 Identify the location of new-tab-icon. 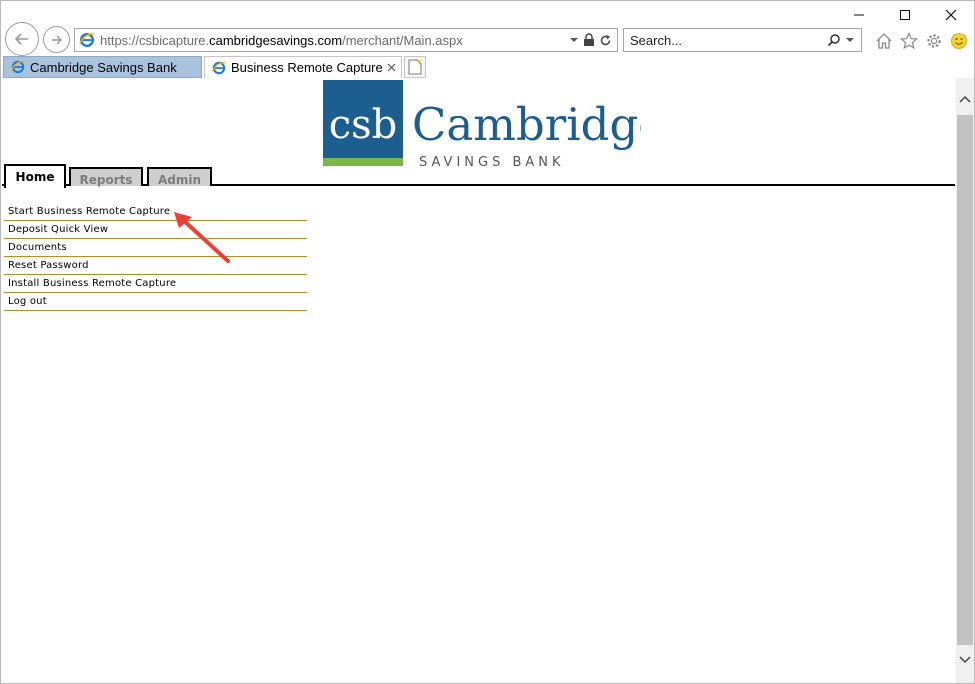
(415, 67).